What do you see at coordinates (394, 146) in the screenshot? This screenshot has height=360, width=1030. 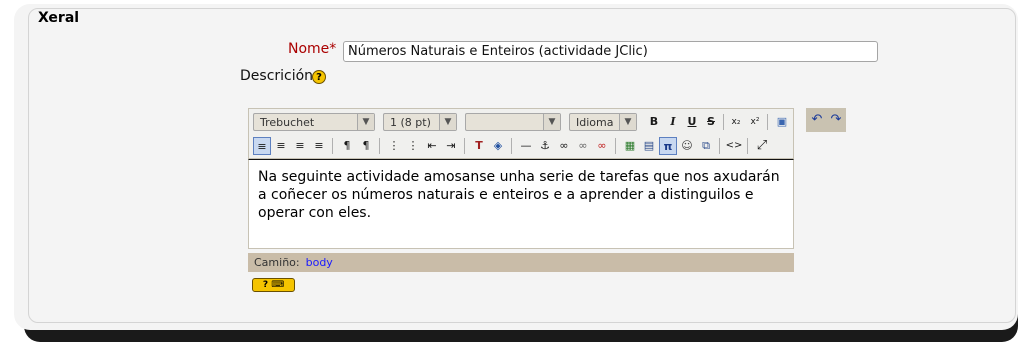 I see `ordered-list-button: ⋮` at bounding box center [394, 146].